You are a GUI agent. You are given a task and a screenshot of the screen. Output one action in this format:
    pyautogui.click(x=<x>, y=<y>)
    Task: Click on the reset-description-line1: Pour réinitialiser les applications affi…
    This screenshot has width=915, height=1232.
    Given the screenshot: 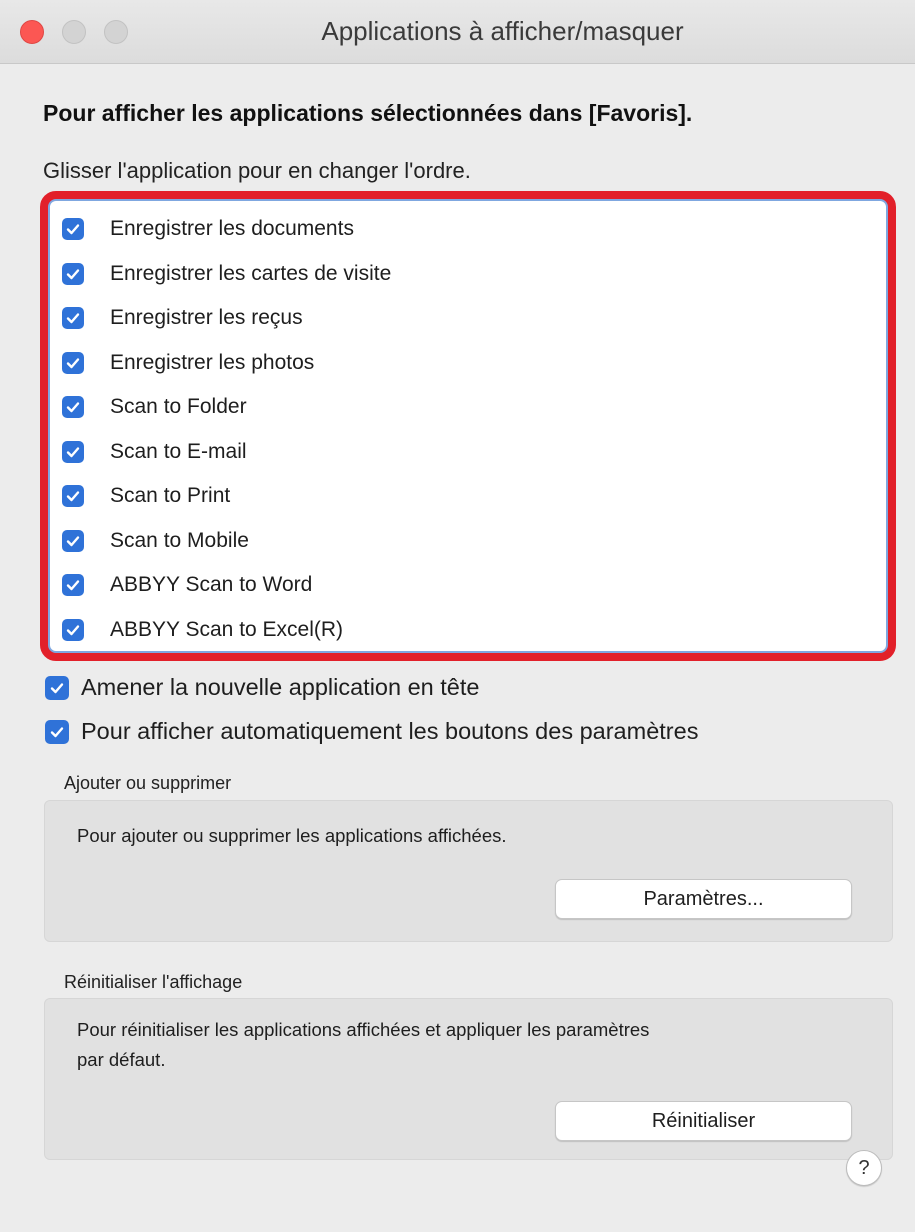 What is the action you would take?
    pyautogui.click(x=363, y=1029)
    